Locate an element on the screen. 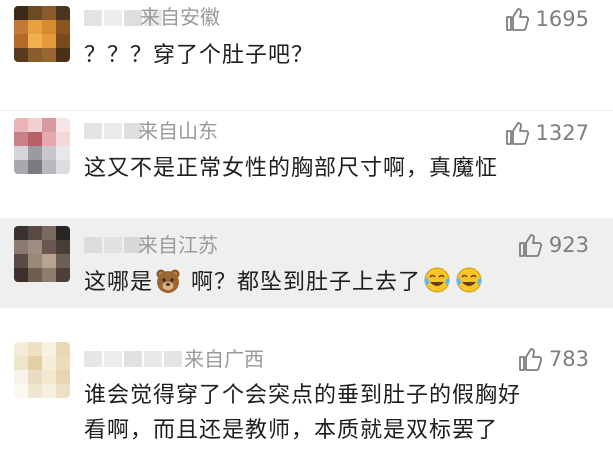  like-count: 923 is located at coordinates (568, 245).